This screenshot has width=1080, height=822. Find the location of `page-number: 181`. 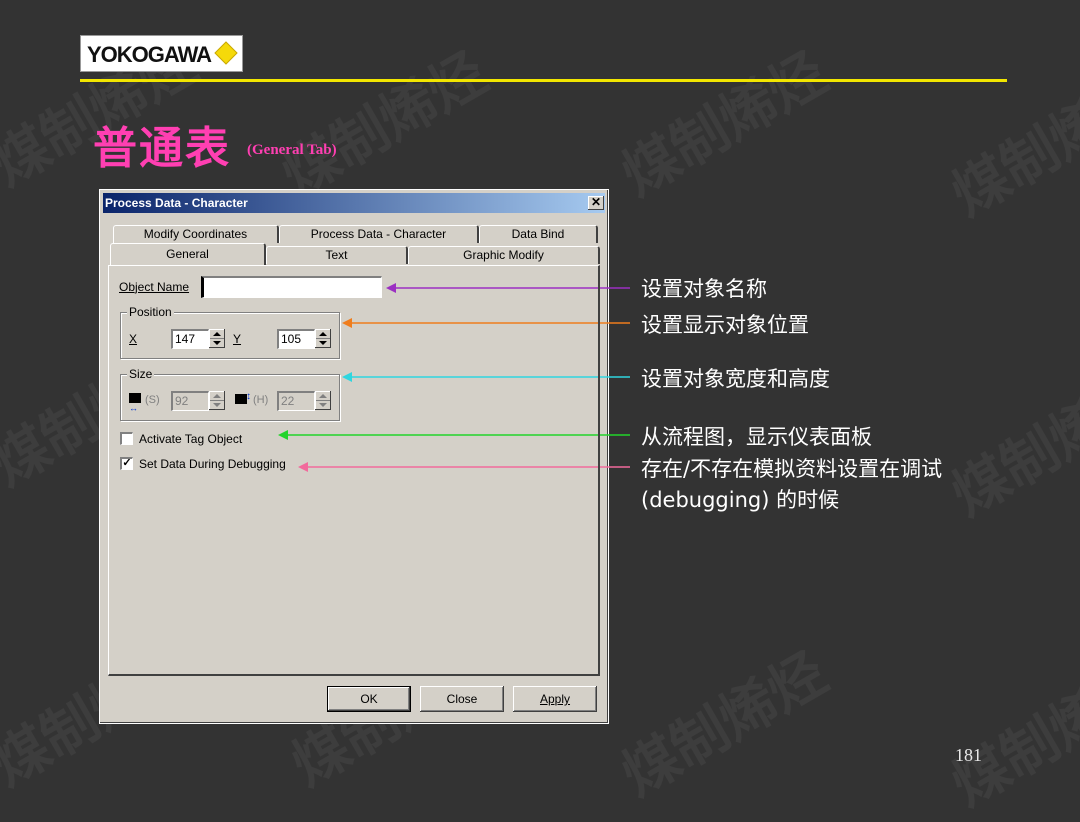

page-number: 181 is located at coordinates (968, 755).